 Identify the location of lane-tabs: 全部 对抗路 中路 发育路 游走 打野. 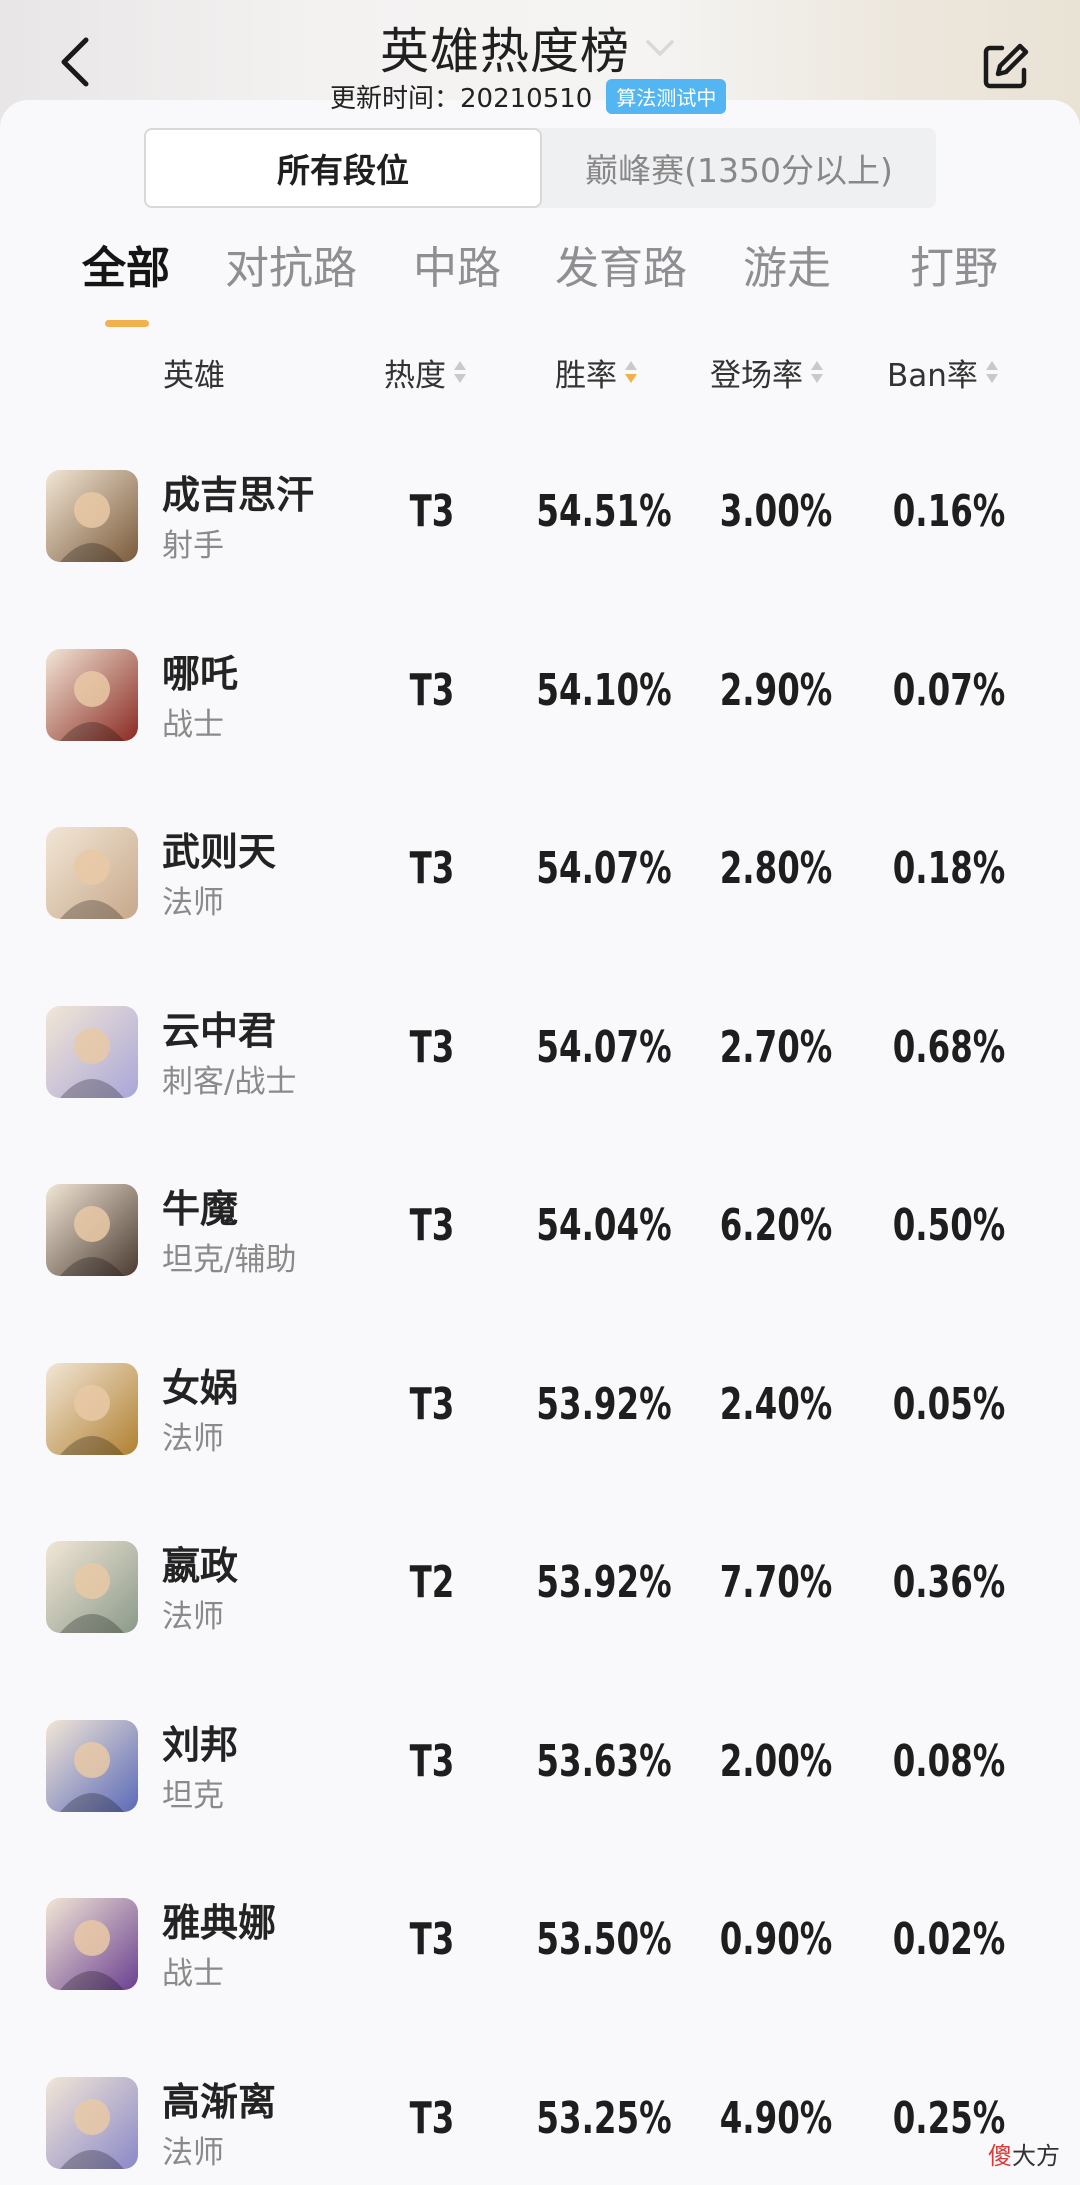
(540, 282).